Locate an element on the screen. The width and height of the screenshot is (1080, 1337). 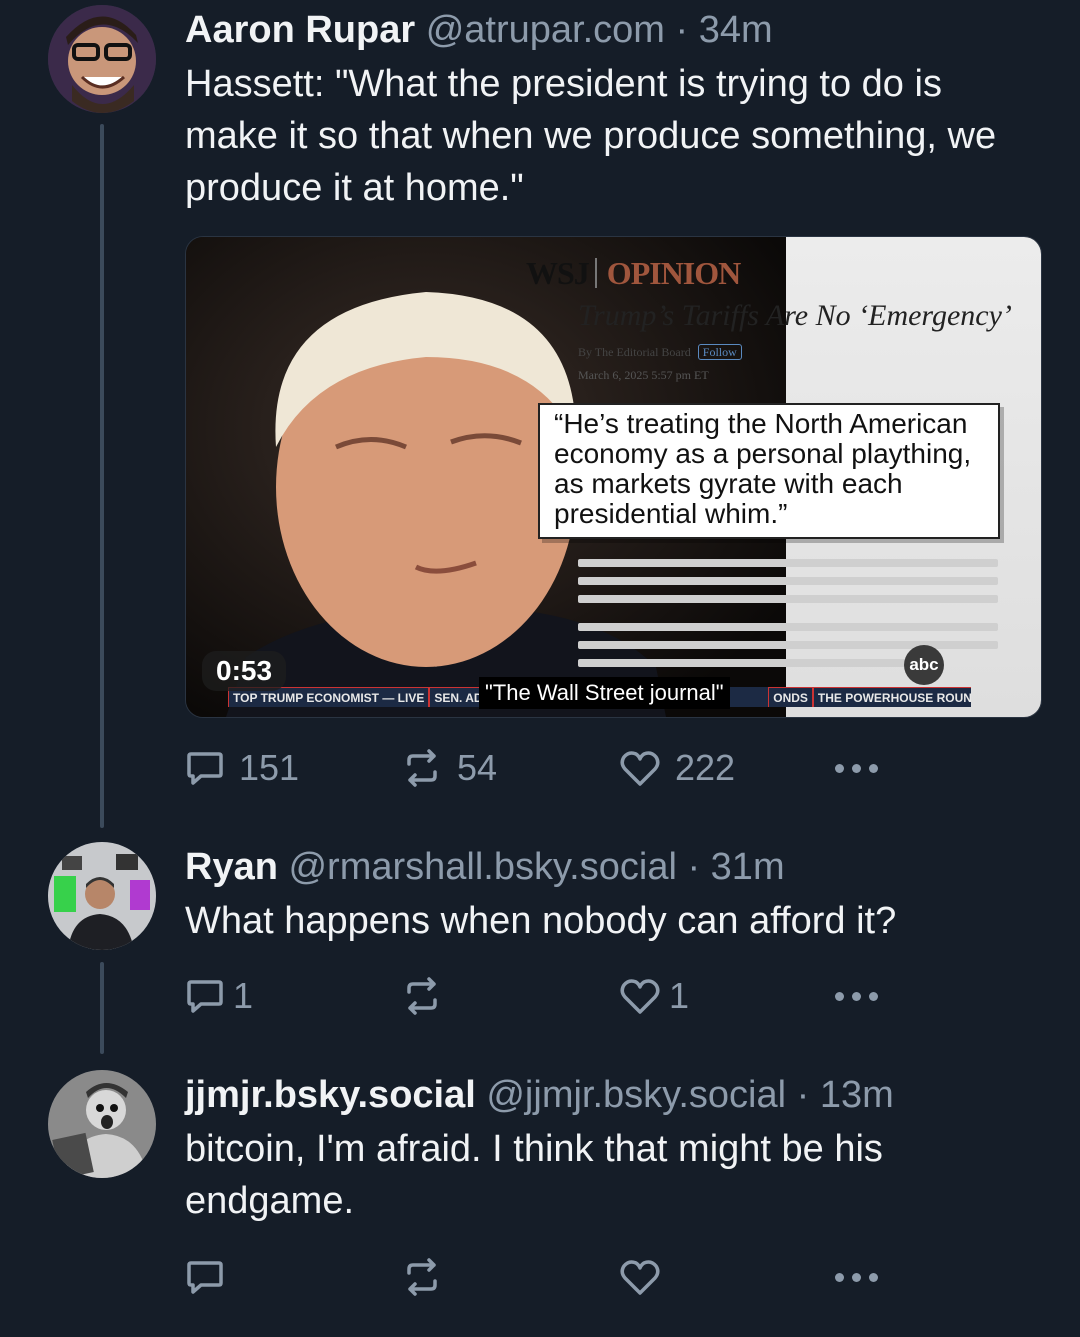
reply-count: 151 is located at coordinates (269, 767).